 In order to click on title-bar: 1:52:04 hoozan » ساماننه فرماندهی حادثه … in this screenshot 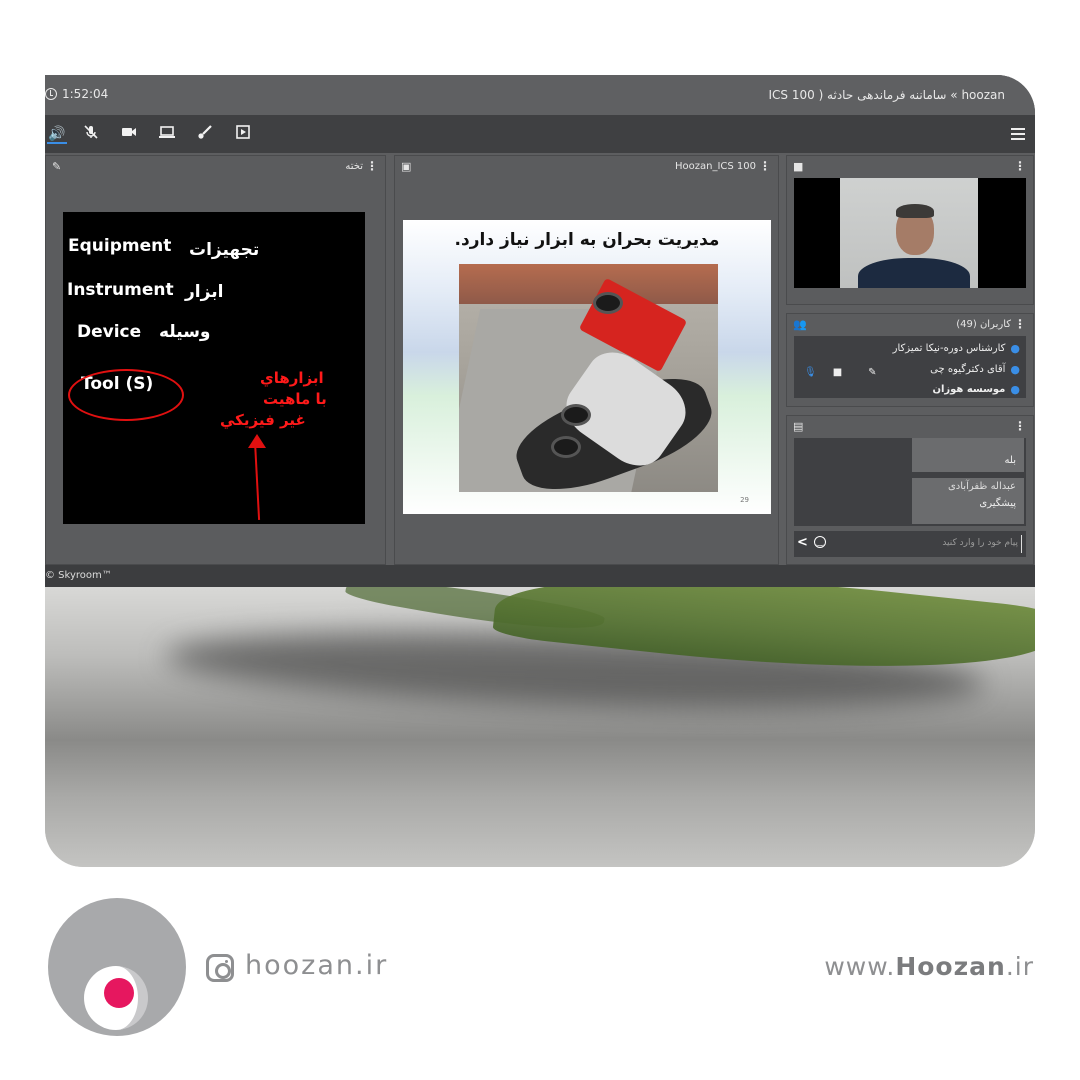, I will do `click(540, 95)`.